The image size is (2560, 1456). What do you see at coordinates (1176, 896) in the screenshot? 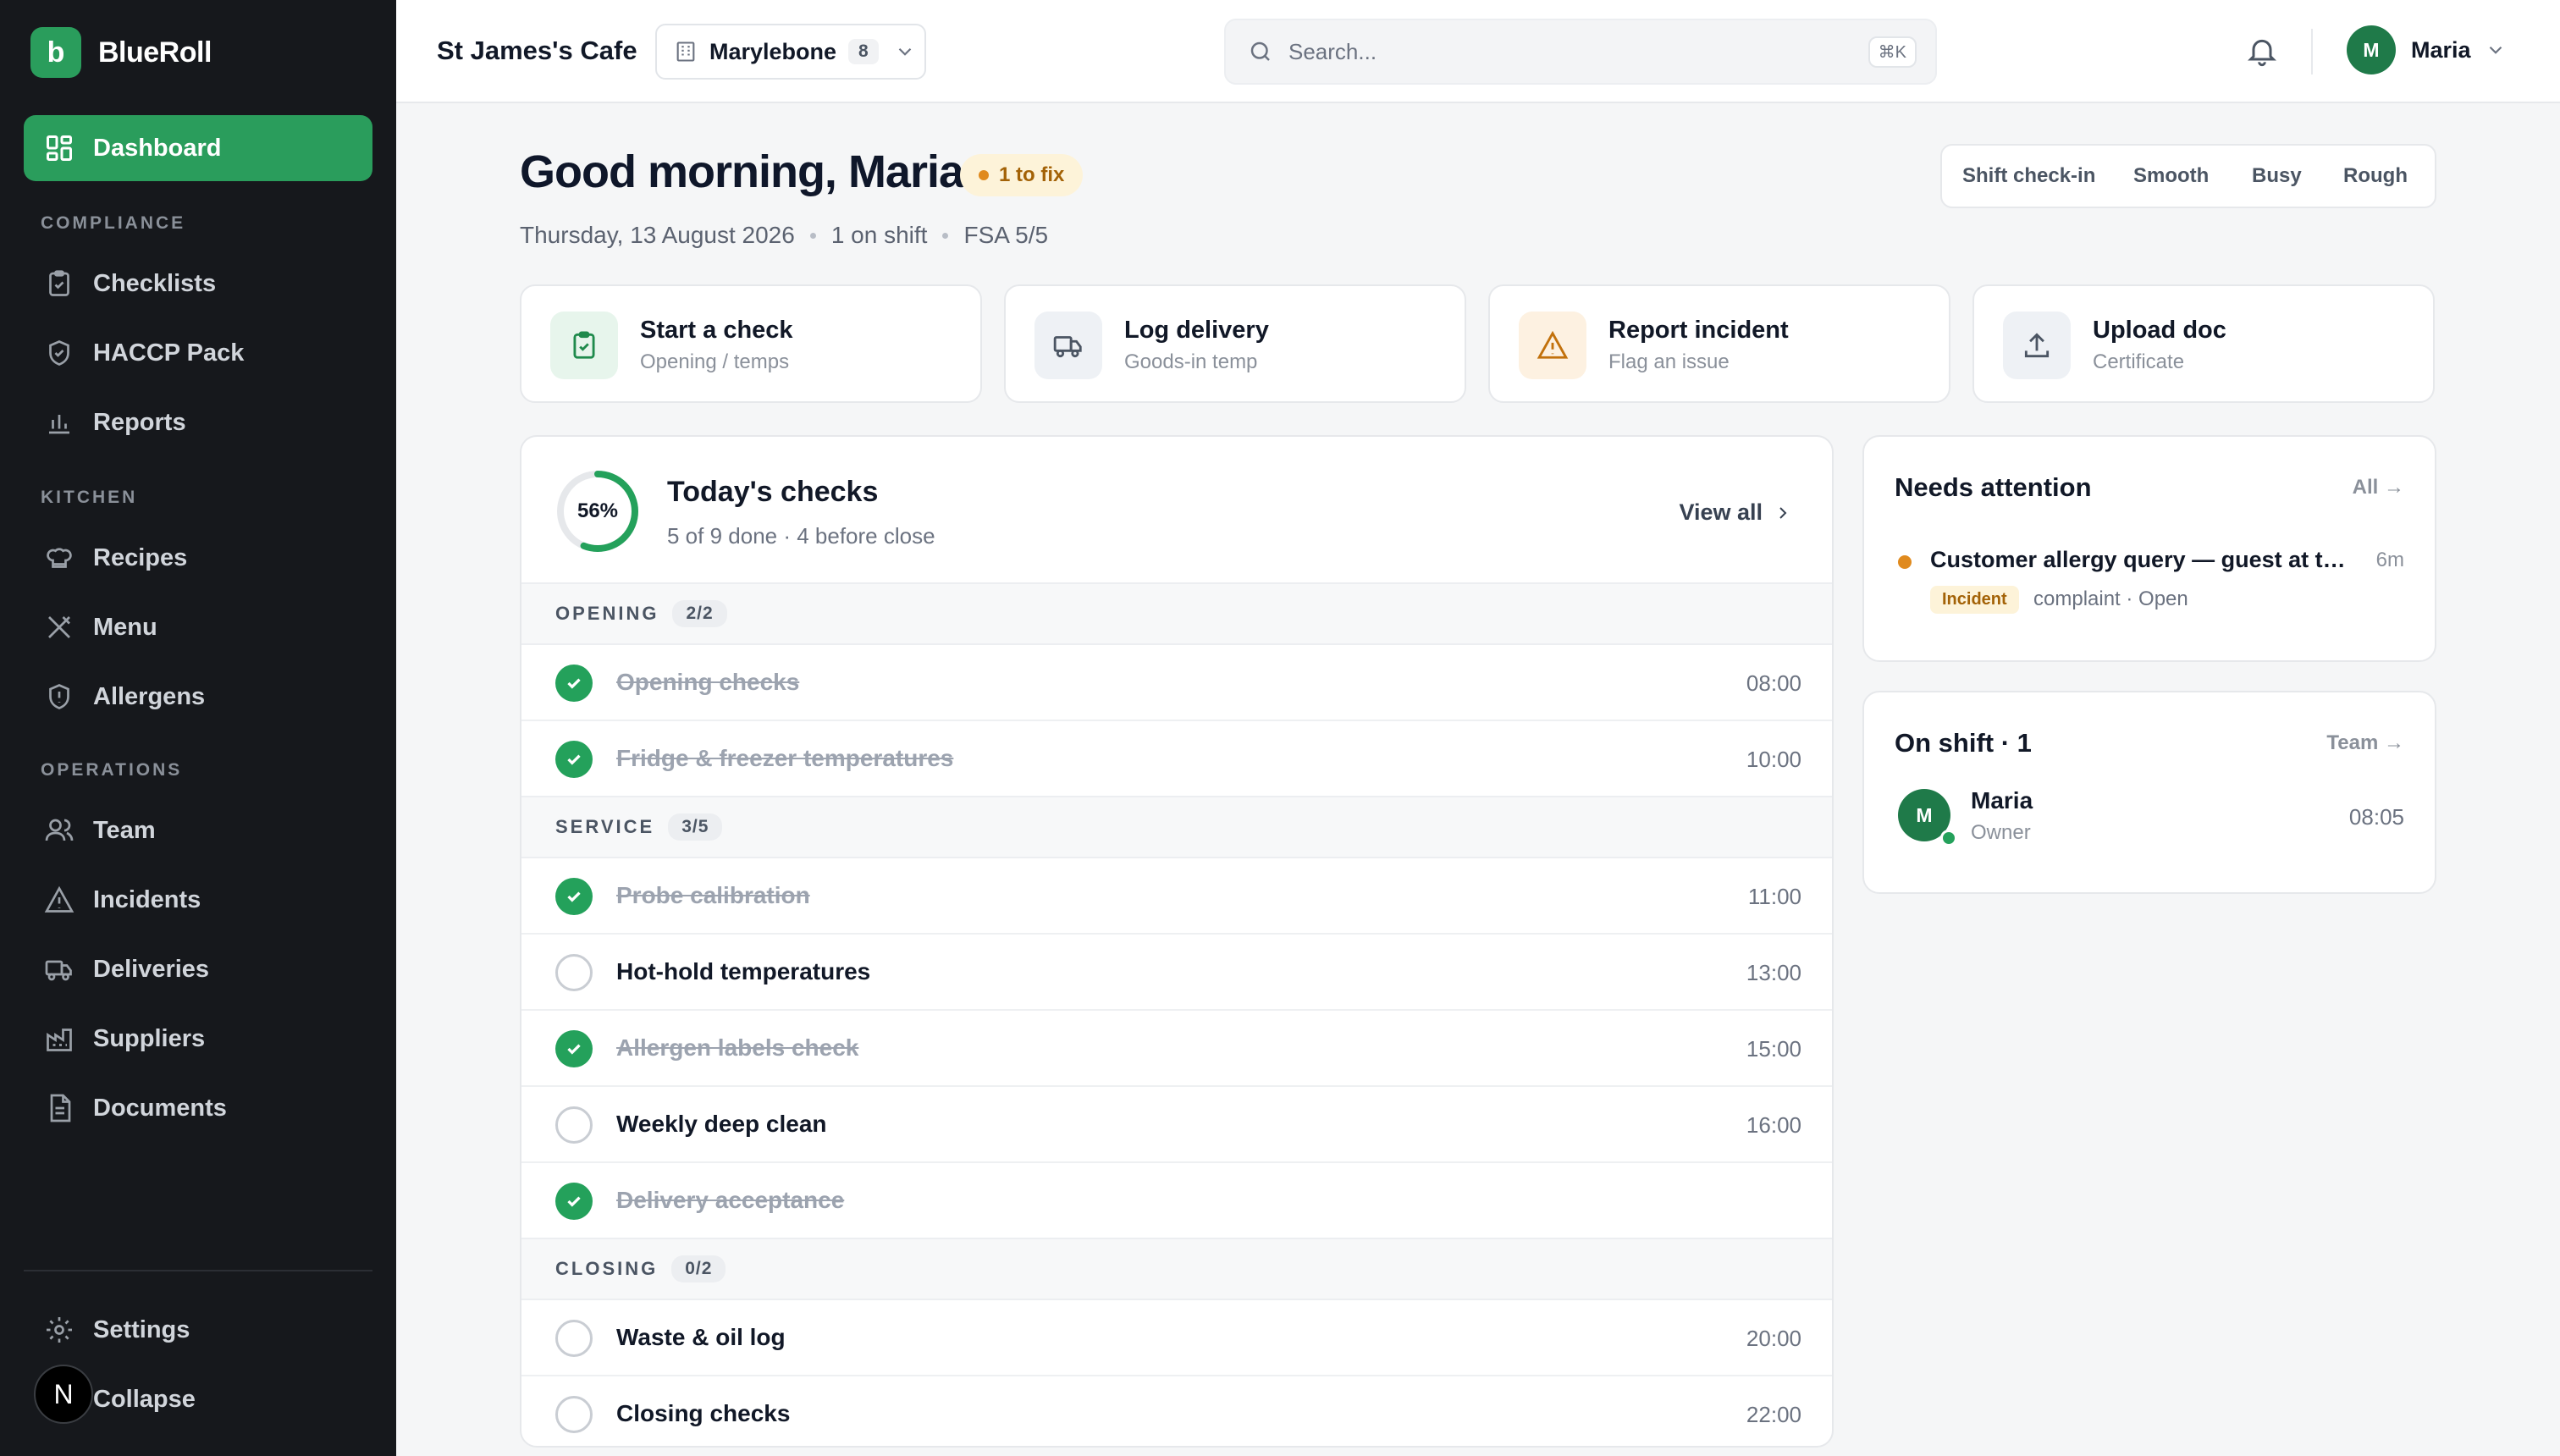
I see `check-row: Probe calibration 11:00` at bounding box center [1176, 896].